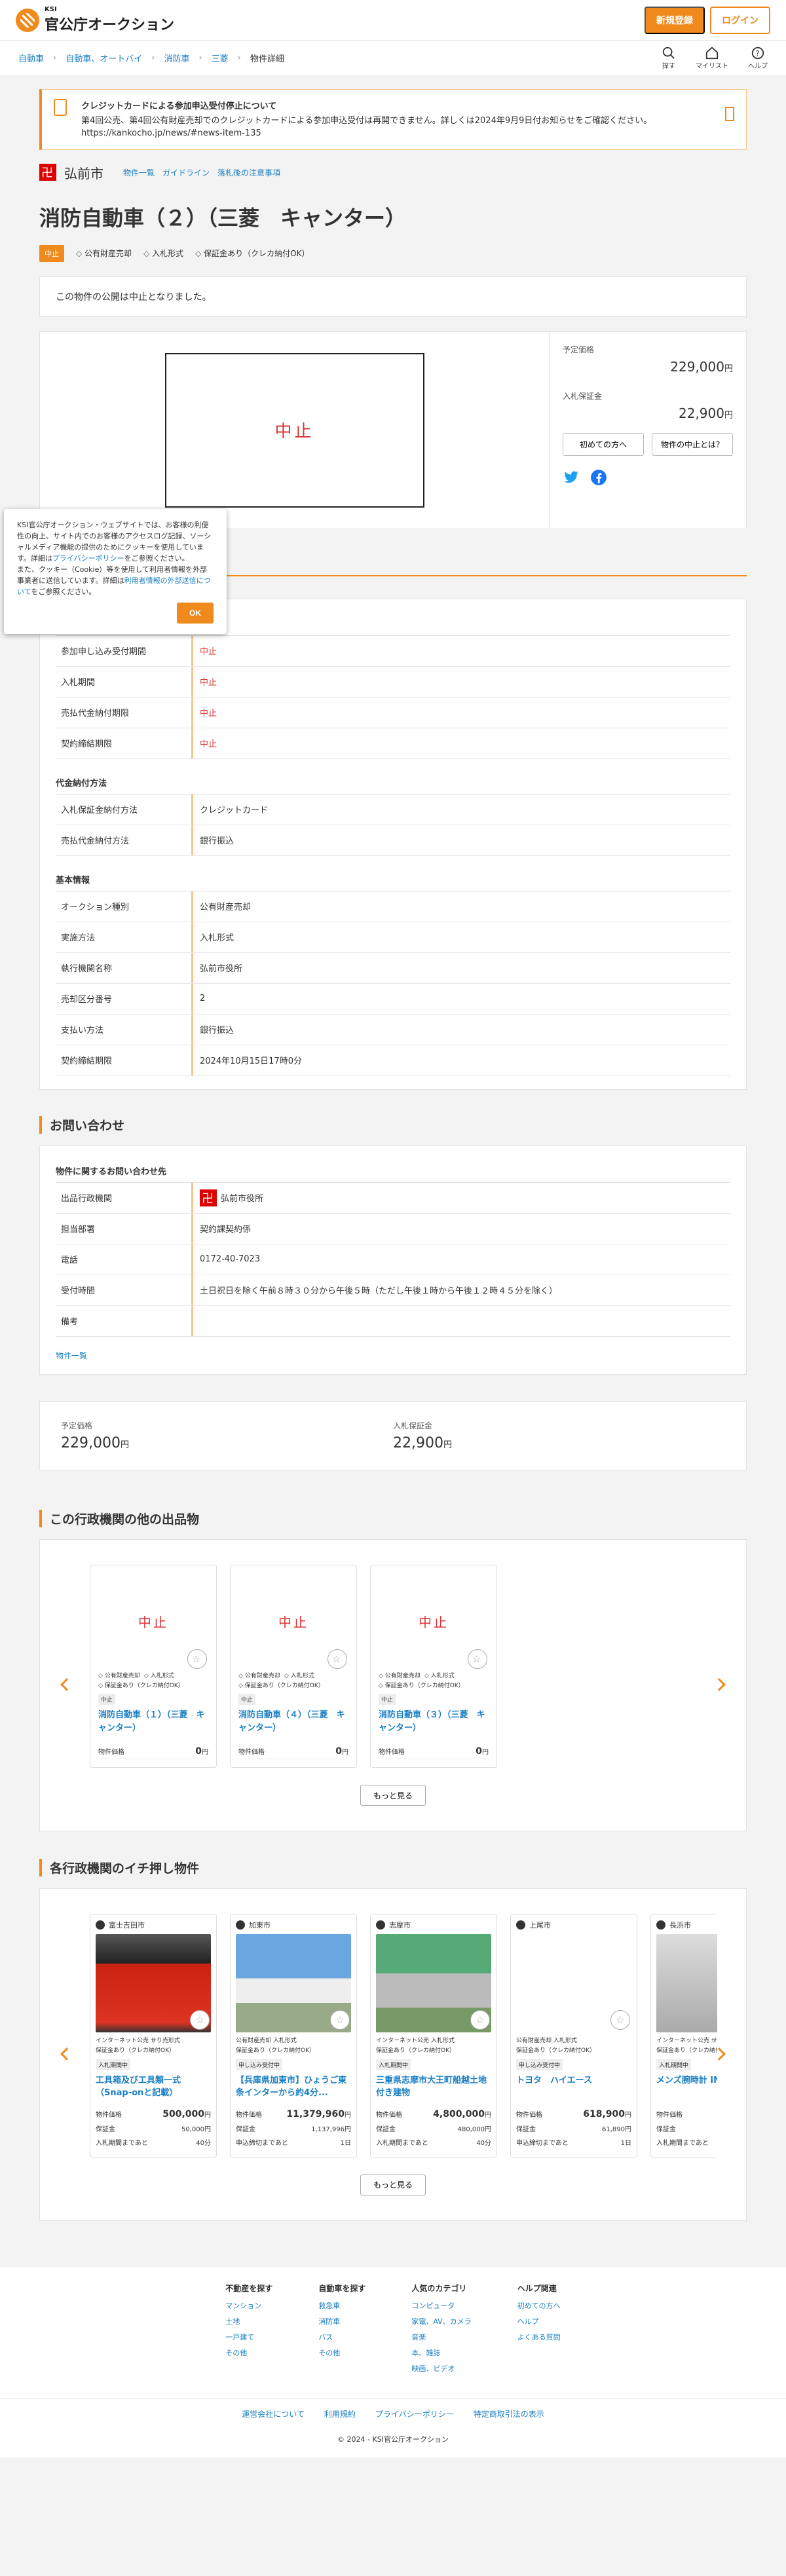 The height and width of the screenshot is (2576, 786). What do you see at coordinates (393, 253) in the screenshot?
I see `item-tags: 中止 公有財産売却 入札形式 保証金あり（クレカ納付OK）` at bounding box center [393, 253].